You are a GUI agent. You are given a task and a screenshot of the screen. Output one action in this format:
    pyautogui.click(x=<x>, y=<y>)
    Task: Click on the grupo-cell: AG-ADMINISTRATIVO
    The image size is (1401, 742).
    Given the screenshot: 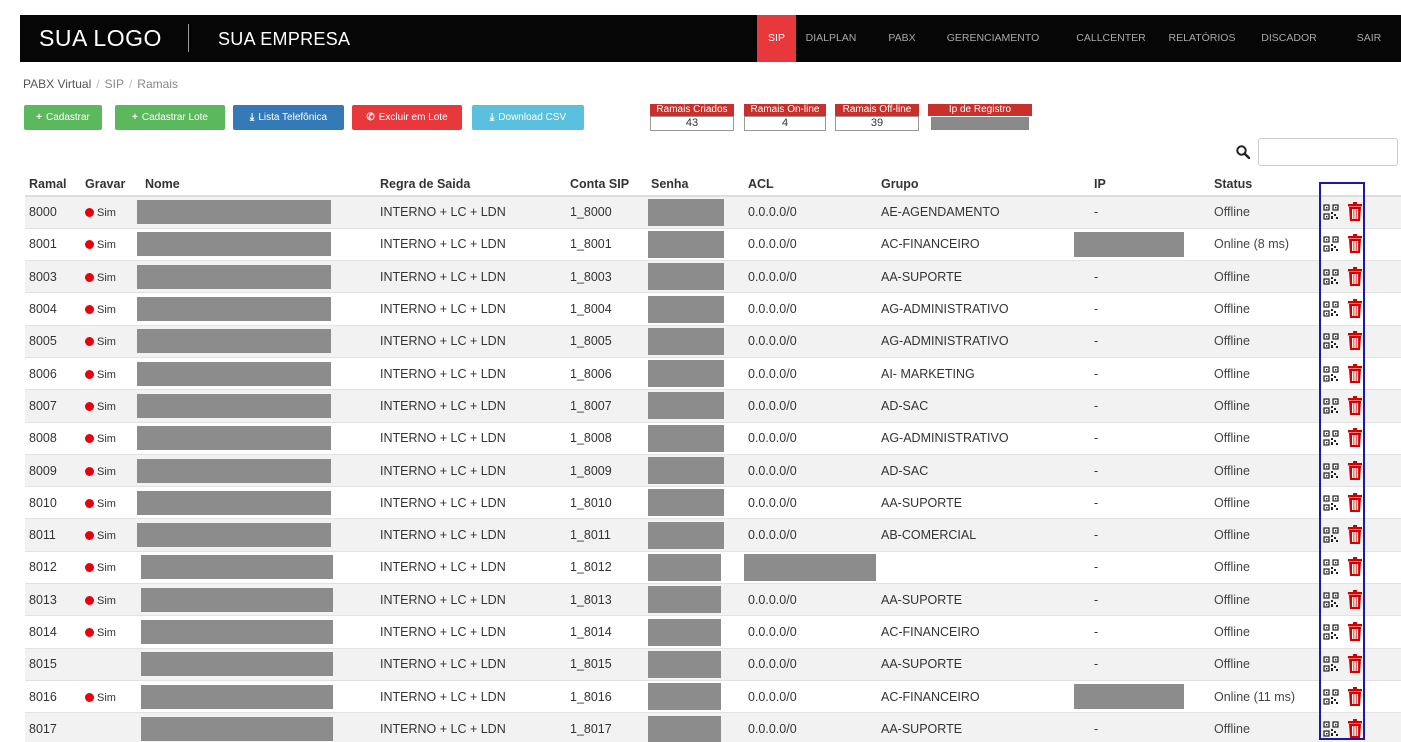 What is the action you would take?
    pyautogui.click(x=983, y=438)
    